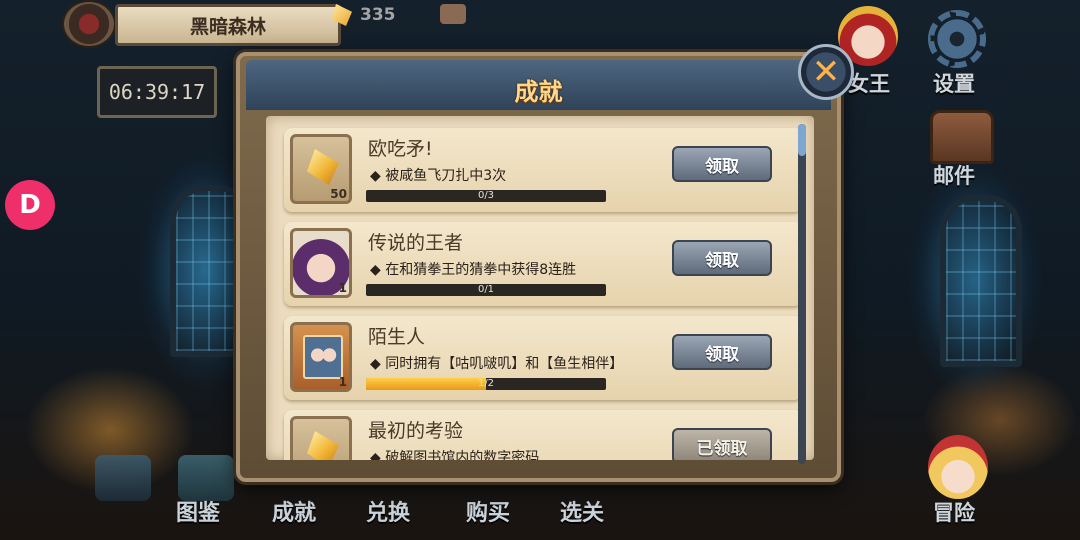 The image size is (1080, 540). What do you see at coordinates (543, 435) in the screenshot?
I see `achievement-row: 最初的考验 ◆ 破解图书馆内的数字密码 已领取` at bounding box center [543, 435].